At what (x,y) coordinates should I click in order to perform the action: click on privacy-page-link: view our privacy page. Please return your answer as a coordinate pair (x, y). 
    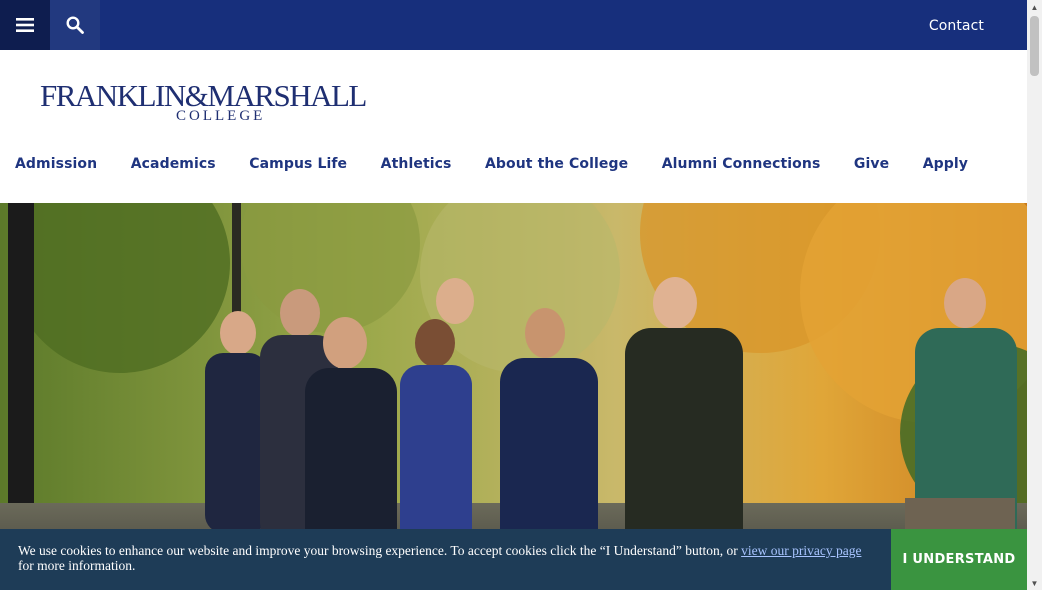
    Looking at the image, I should click on (801, 550).